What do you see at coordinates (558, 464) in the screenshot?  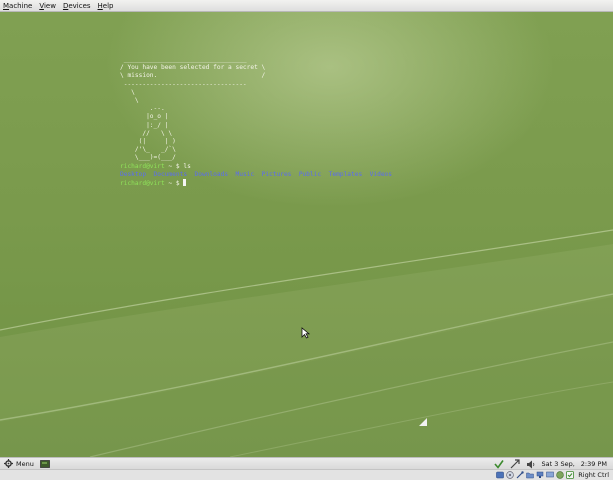 I see `clock-date: Sat 3 Sep,` at bounding box center [558, 464].